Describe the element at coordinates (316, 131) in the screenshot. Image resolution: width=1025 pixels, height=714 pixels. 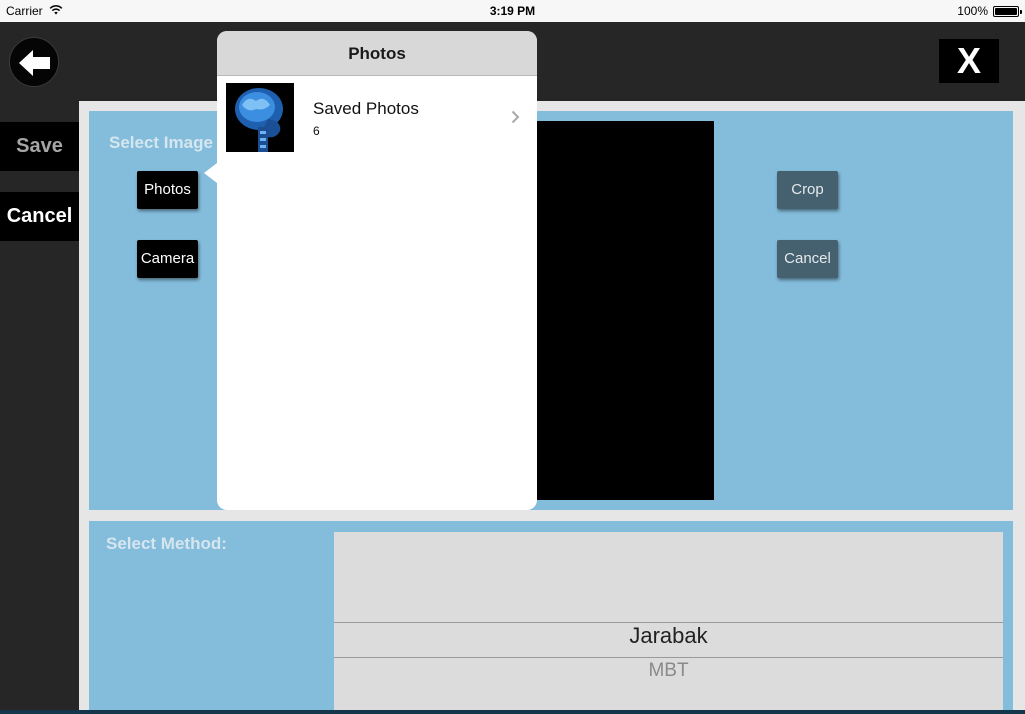
I see `album-count: 6` at that location.